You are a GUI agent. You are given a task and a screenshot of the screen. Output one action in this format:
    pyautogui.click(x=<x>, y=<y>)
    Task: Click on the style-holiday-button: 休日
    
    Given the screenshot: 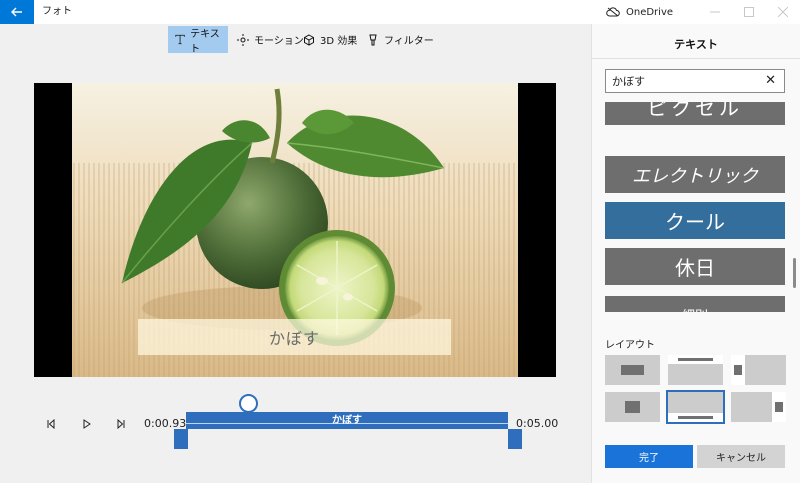 What is the action you would take?
    pyautogui.click(x=695, y=266)
    